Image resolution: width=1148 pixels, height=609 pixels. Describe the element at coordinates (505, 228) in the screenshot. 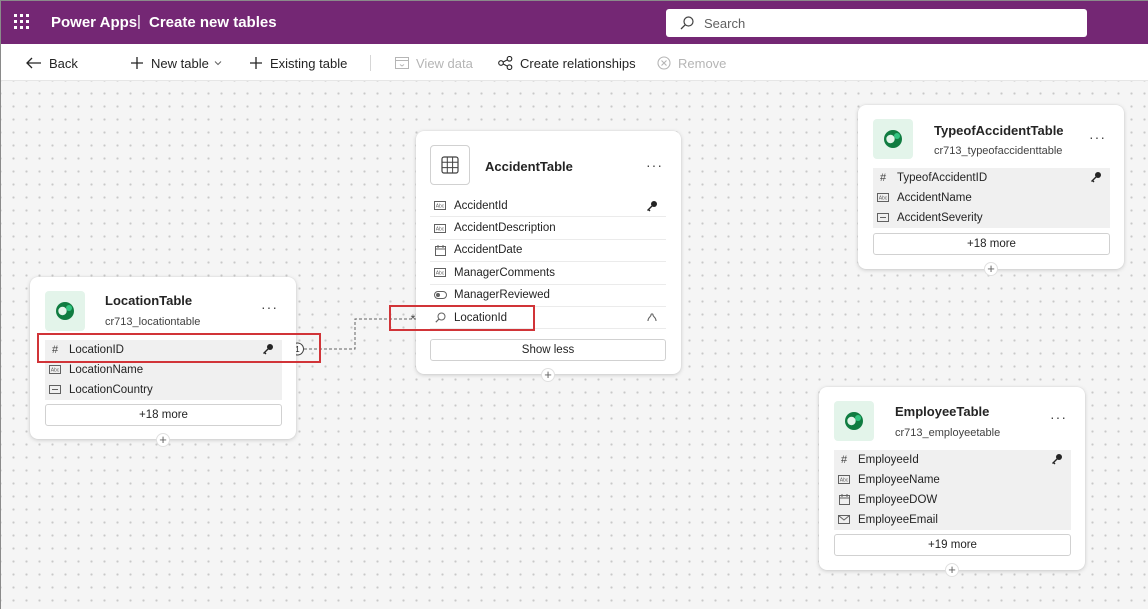

I see `column-label: AccidentDescription` at that location.